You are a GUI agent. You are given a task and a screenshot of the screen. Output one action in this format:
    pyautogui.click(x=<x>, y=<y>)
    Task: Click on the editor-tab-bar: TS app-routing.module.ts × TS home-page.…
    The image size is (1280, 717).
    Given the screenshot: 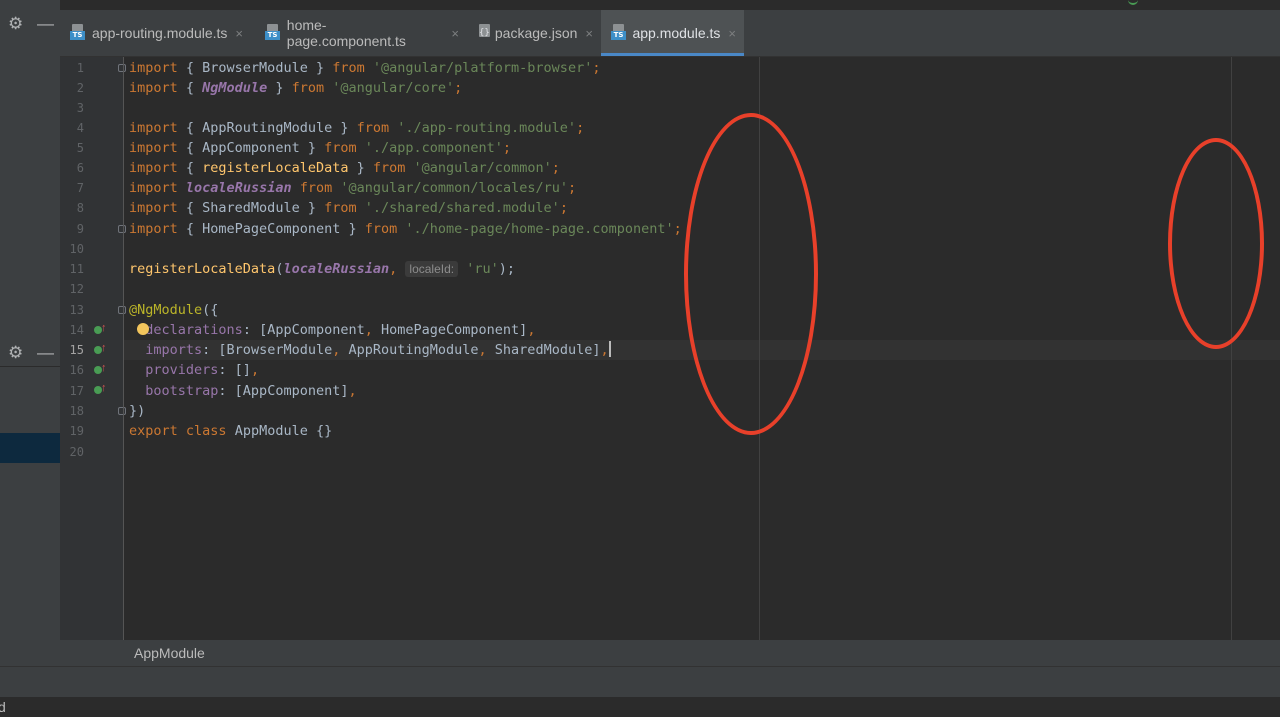 What is the action you would take?
    pyautogui.click(x=670, y=33)
    